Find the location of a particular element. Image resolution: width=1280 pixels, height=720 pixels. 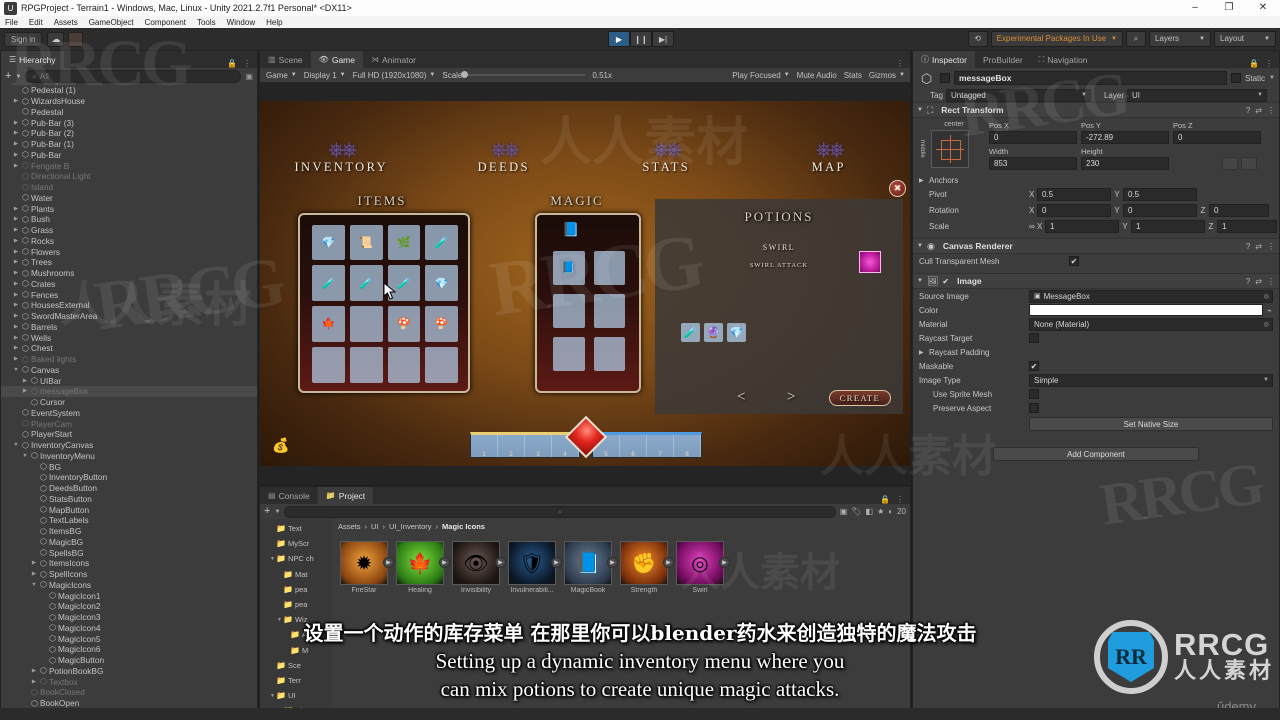

menu-tools: Tools is located at coordinates (206, 22).